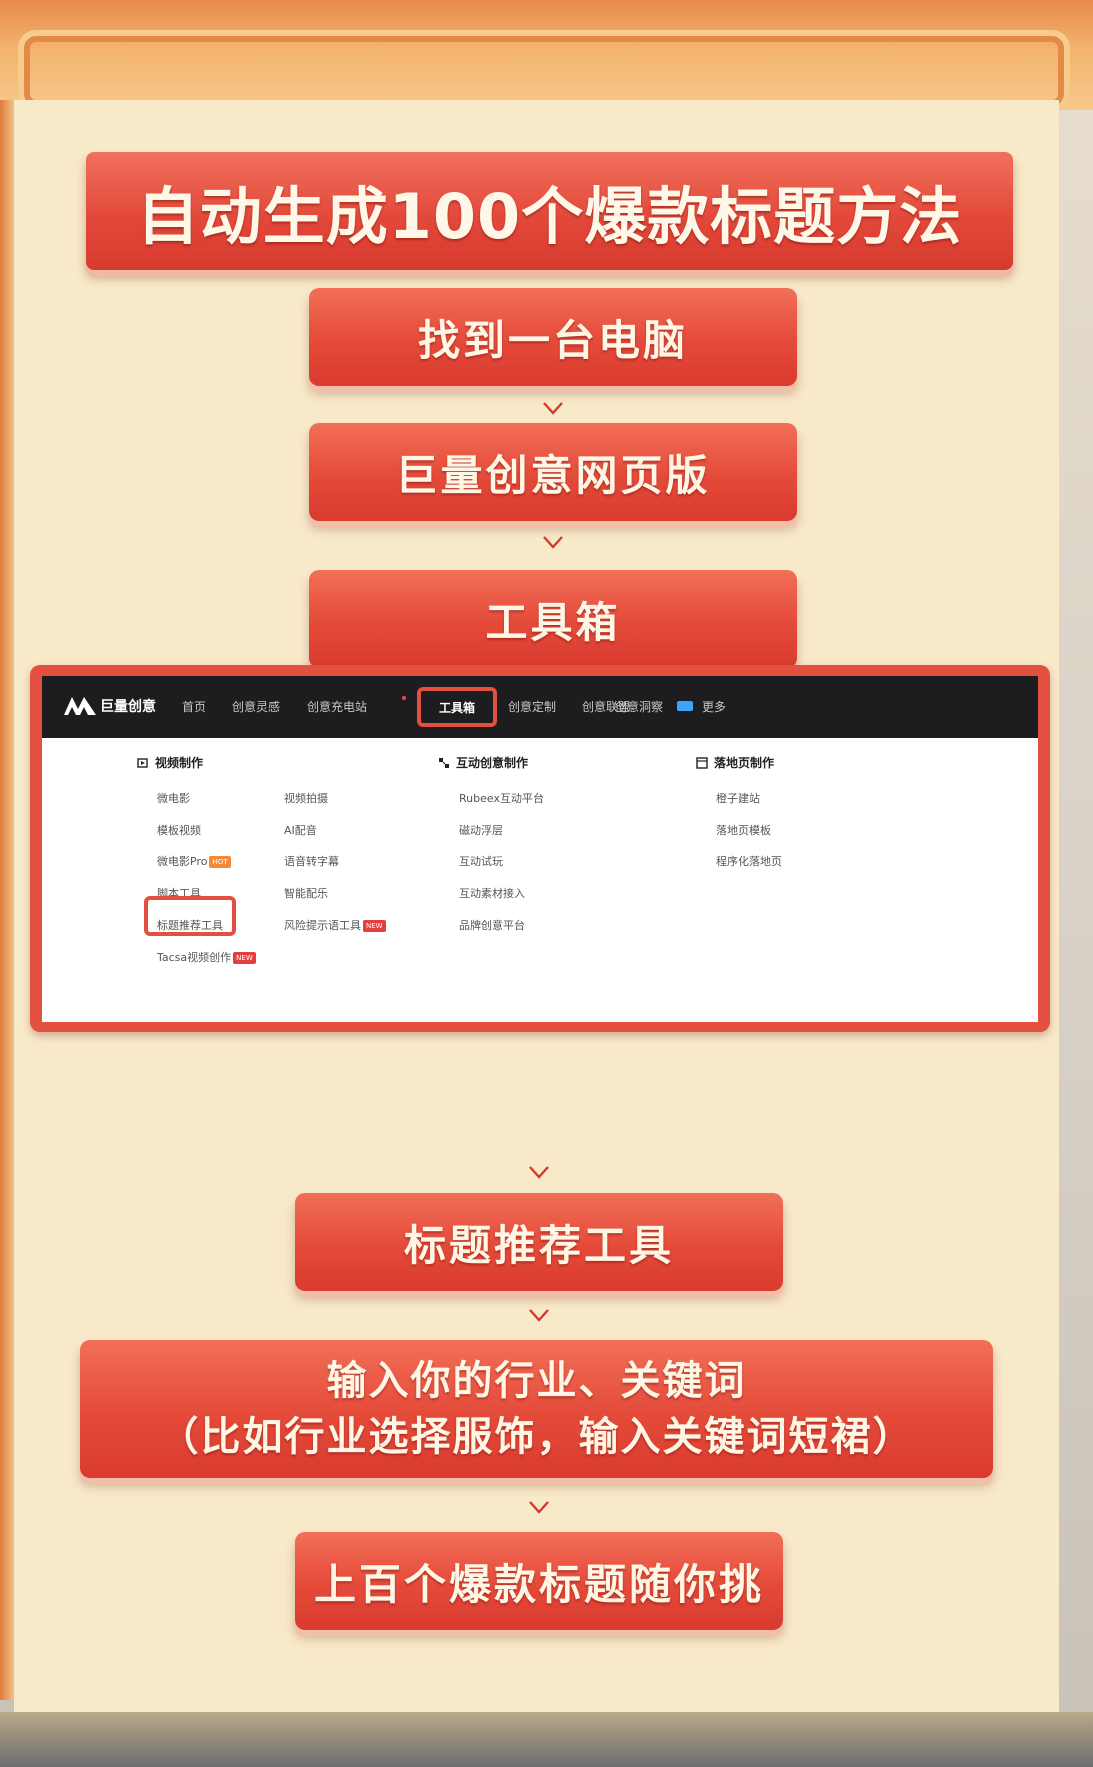 The image size is (1093, 1767). What do you see at coordinates (702, 762) in the screenshot?
I see `landing-page-icon` at bounding box center [702, 762].